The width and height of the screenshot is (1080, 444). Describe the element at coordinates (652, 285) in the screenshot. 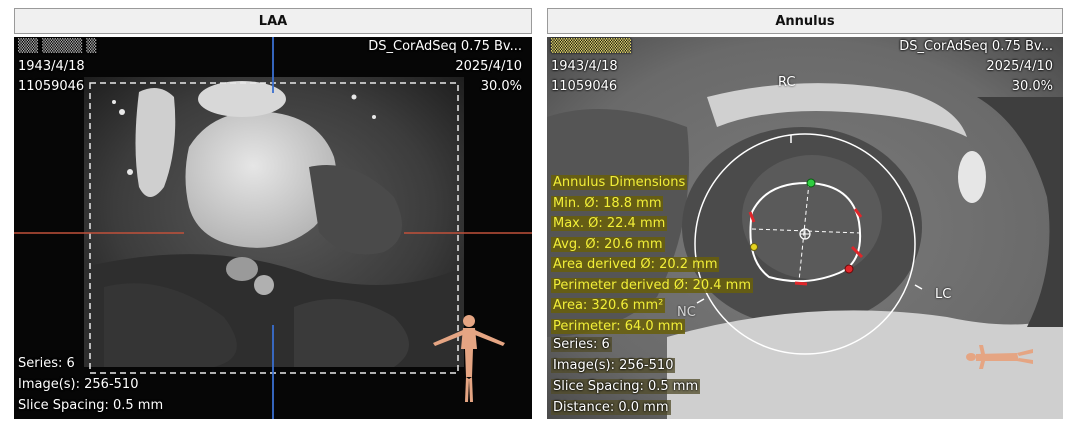

I see `annulus-perimeter-derived-diameter: Perimeter derived Ø: 20.4 mm` at that location.